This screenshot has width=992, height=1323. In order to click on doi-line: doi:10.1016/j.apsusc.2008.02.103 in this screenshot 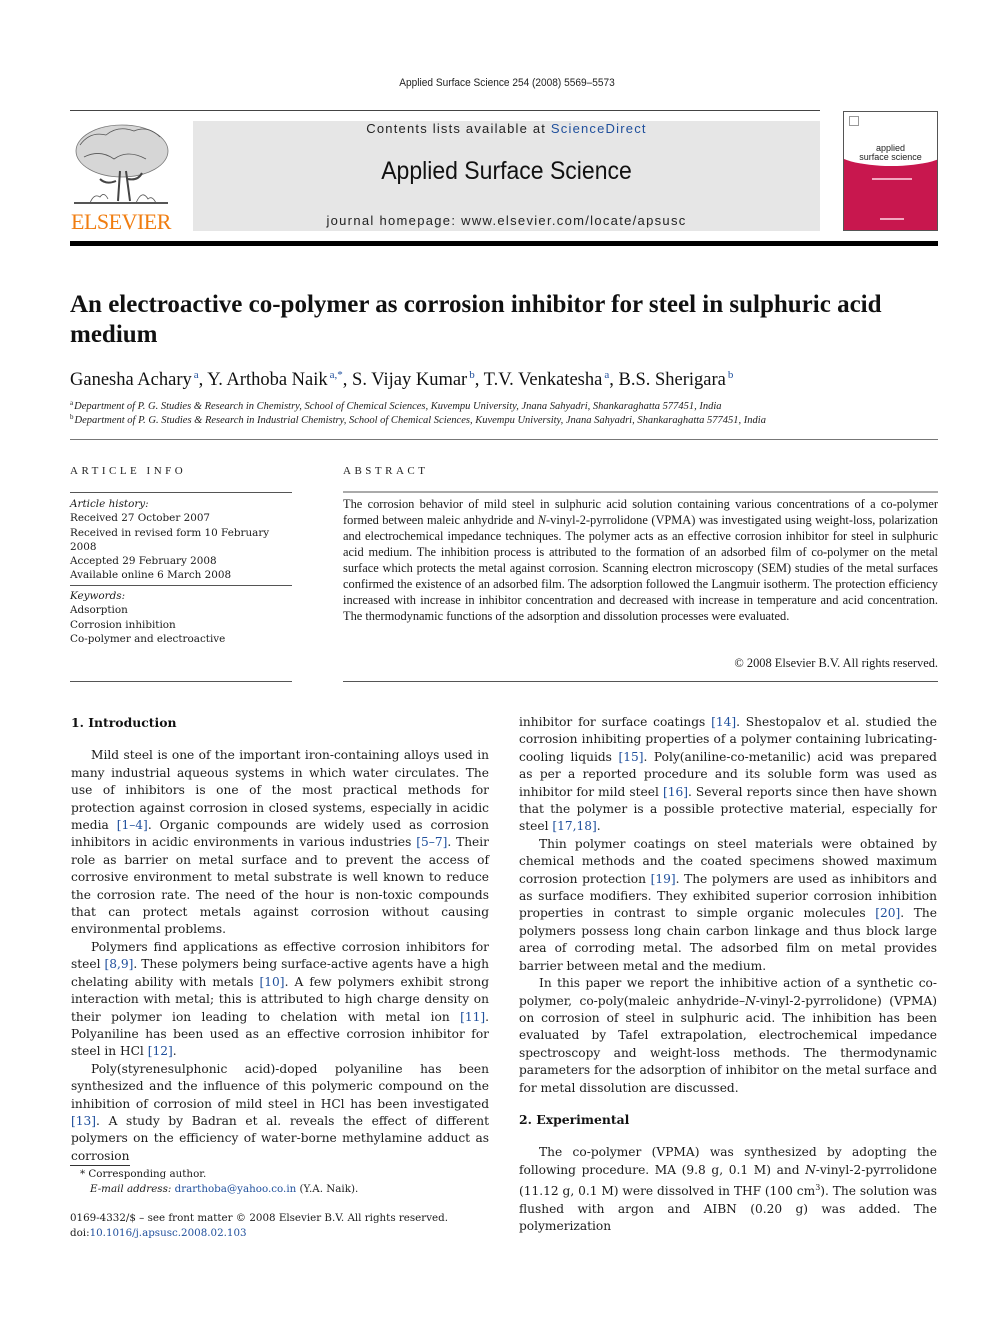, I will do `click(280, 1233)`.